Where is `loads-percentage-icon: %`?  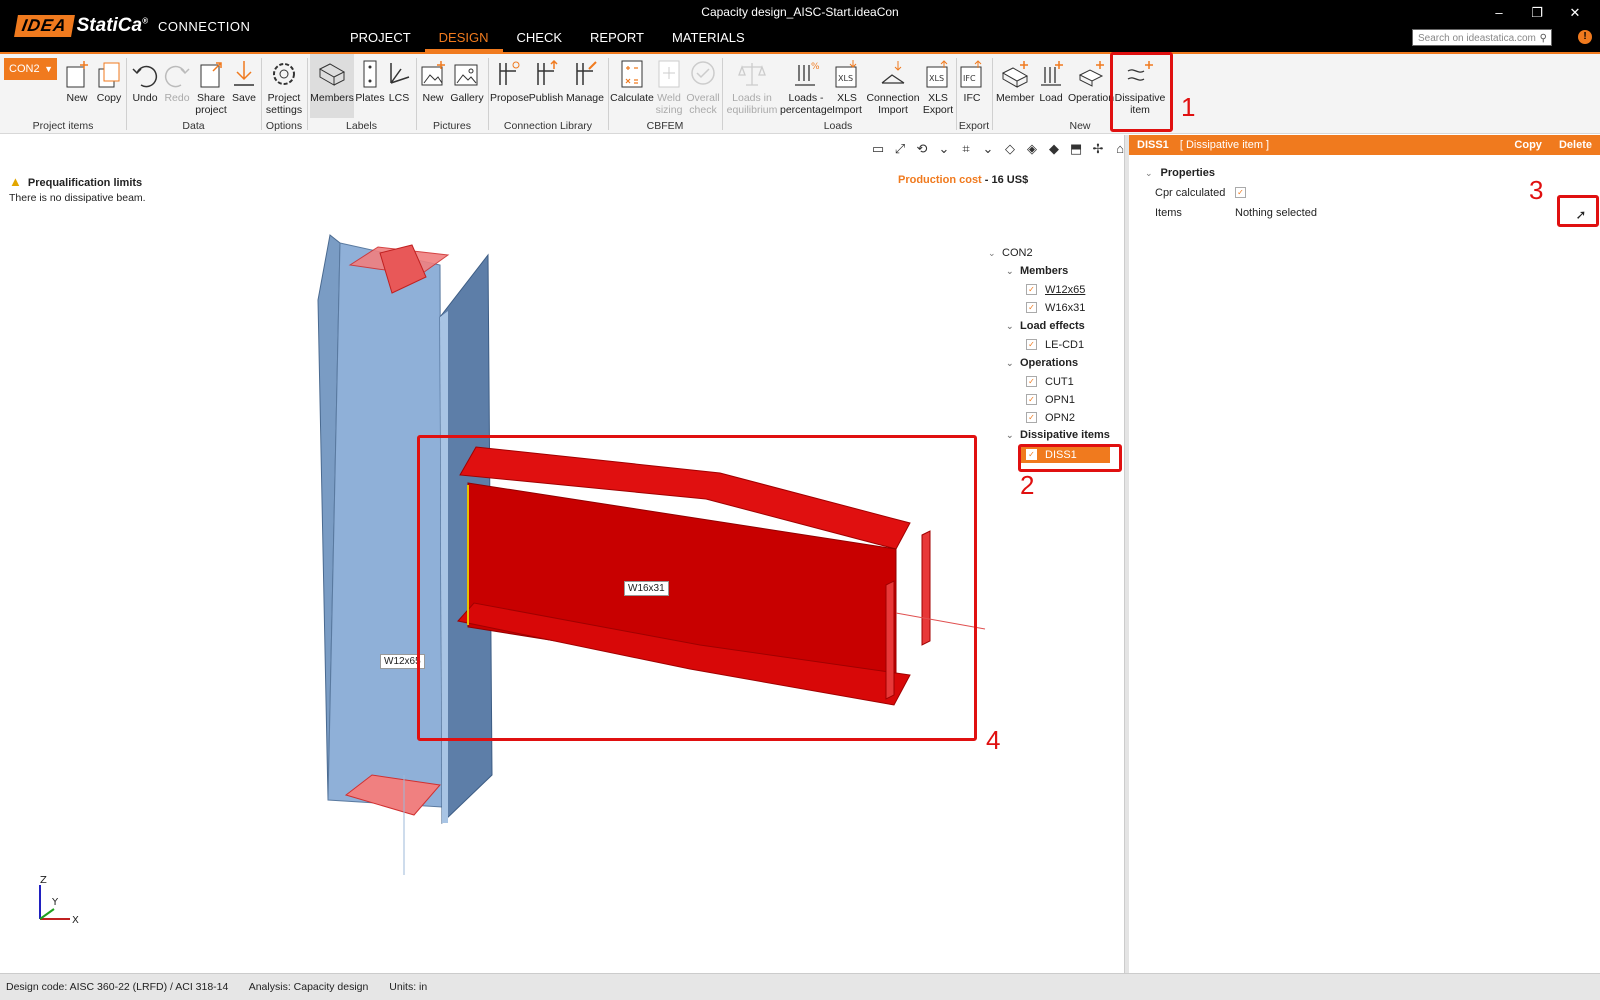 loads-percentage-icon: % is located at coordinates (807, 74).